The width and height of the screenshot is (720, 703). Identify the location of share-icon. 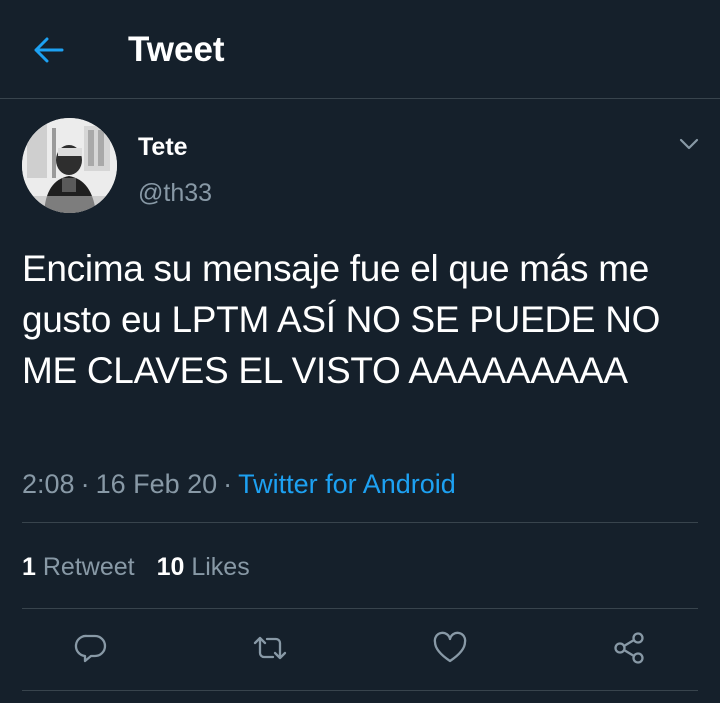
(629, 648).